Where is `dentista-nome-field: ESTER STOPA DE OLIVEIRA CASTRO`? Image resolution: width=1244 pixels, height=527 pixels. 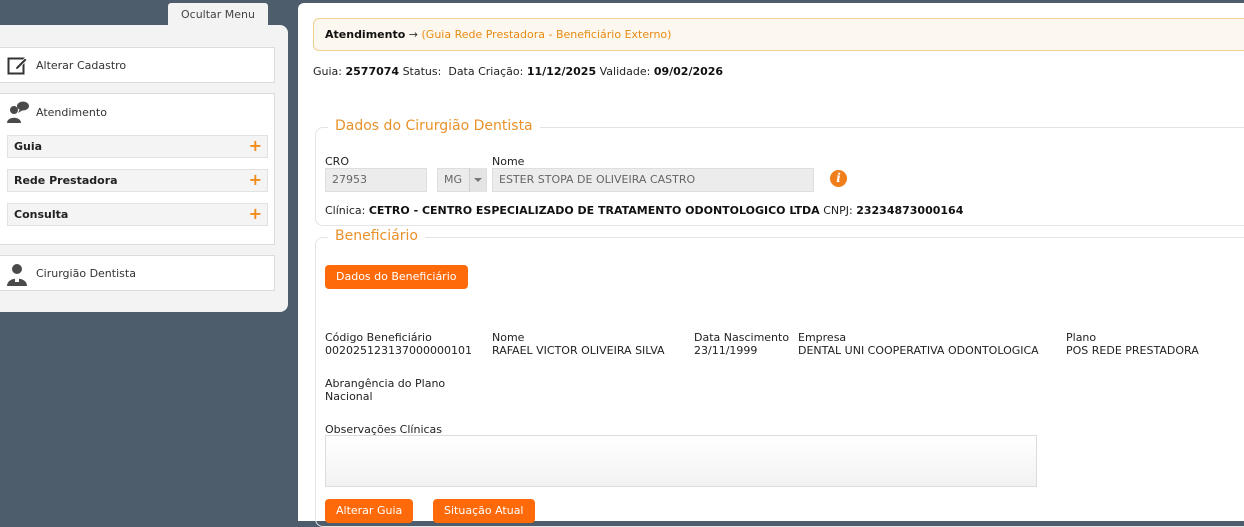
dentista-nome-field: ESTER STOPA DE OLIVEIRA CASTRO is located at coordinates (653, 180).